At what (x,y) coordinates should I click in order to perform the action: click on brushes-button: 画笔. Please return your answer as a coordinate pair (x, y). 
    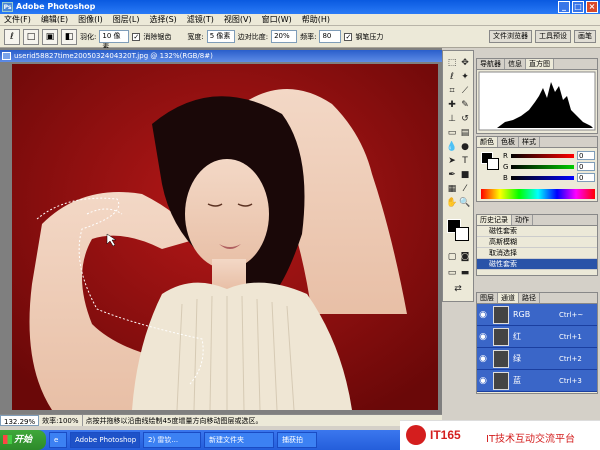
    Looking at the image, I should click on (585, 36).